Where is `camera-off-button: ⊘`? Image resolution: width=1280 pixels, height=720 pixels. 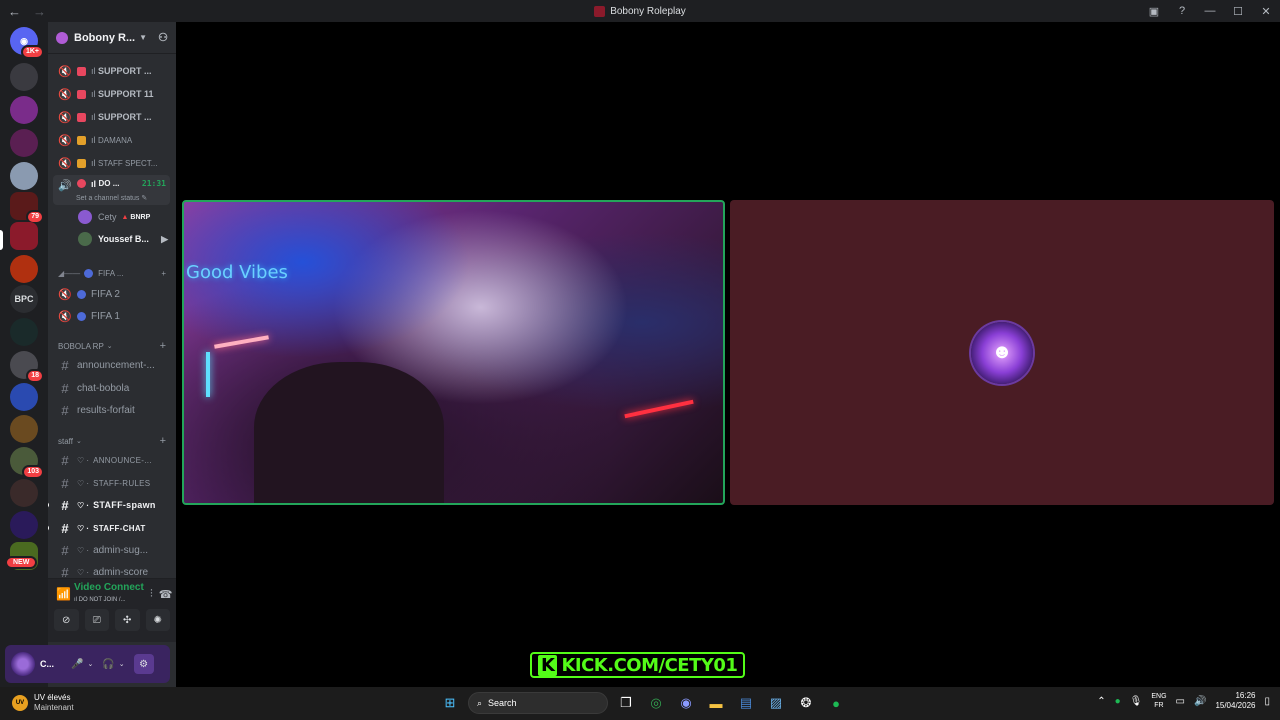
camera-off-button: ⊘ is located at coordinates (66, 620).